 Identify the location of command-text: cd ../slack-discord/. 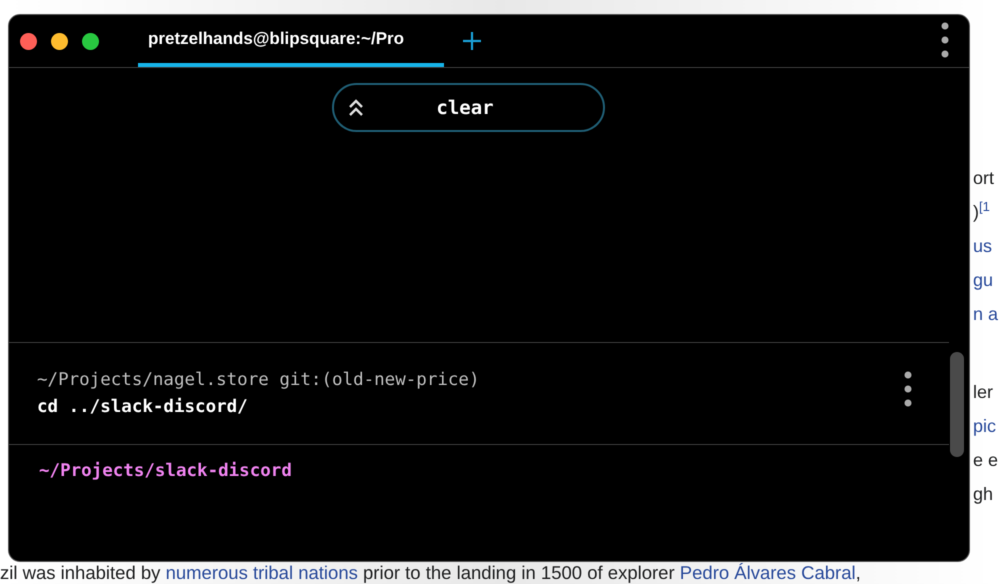
(142, 407).